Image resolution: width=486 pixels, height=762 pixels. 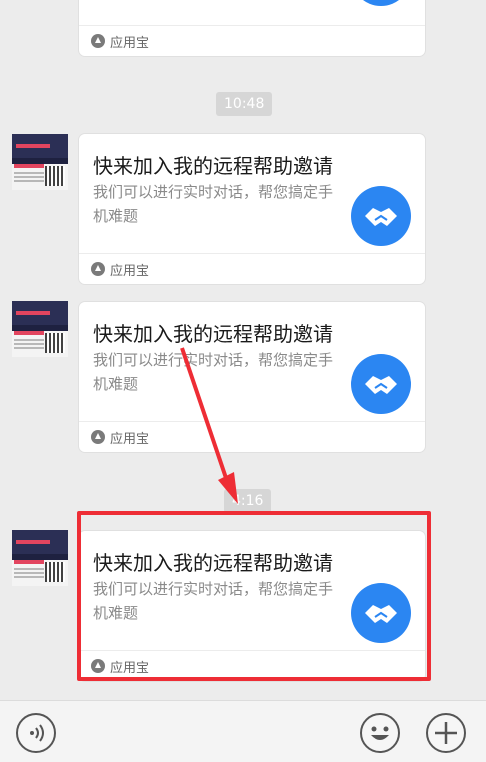 I want to click on add-button, so click(x=446, y=733).